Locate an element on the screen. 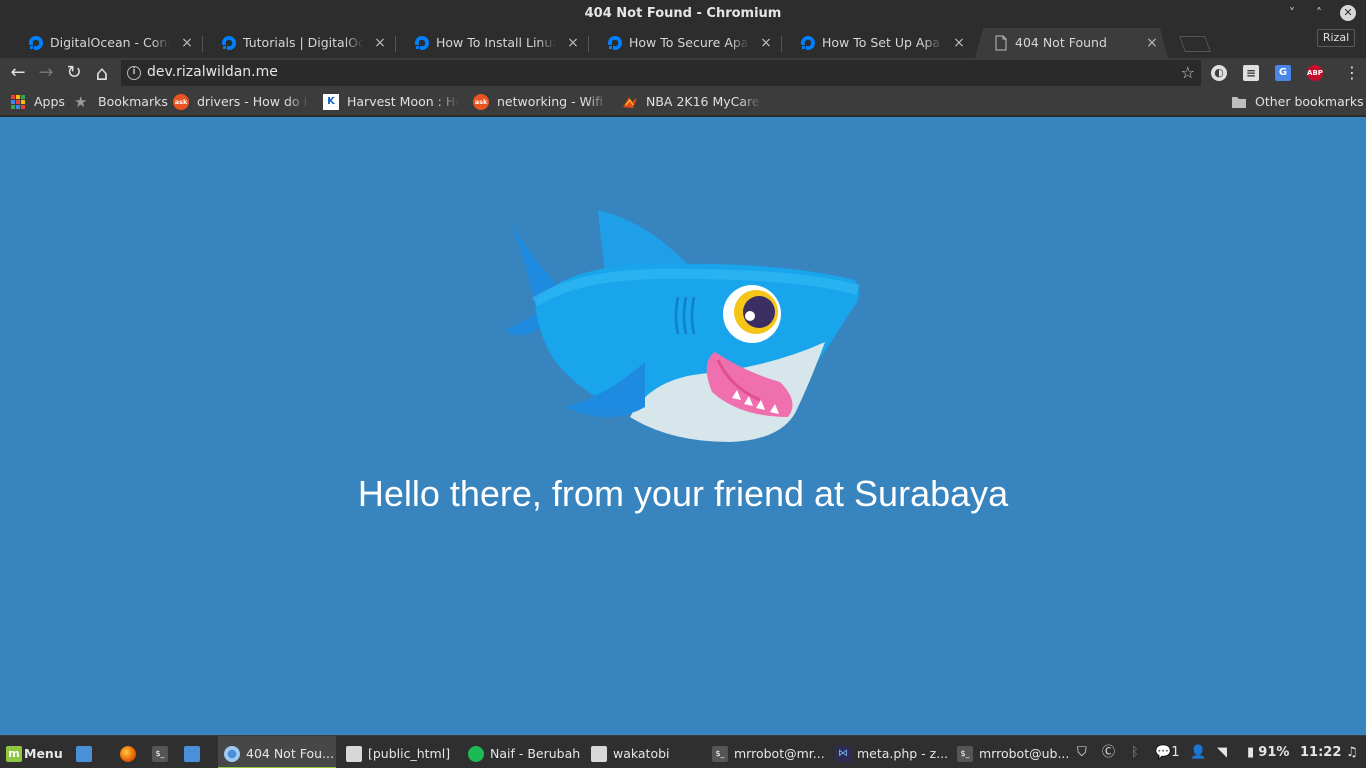 Image resolution: width=1366 pixels, height=768 pixels. bookmark-networking: ask networking - Wifi pro is located at coordinates (542, 102).